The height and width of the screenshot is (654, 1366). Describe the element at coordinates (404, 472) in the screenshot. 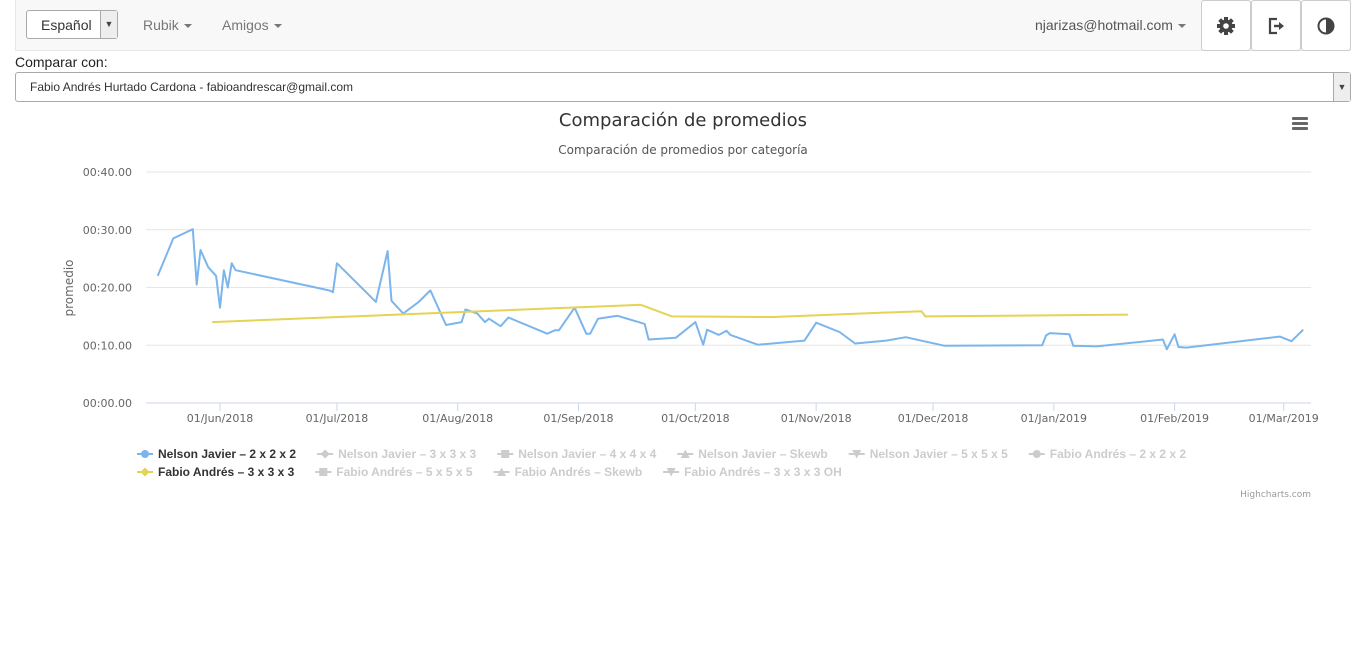

I see `legend-item-label: Fabio Andrés – 5 x 5 x 5` at that location.